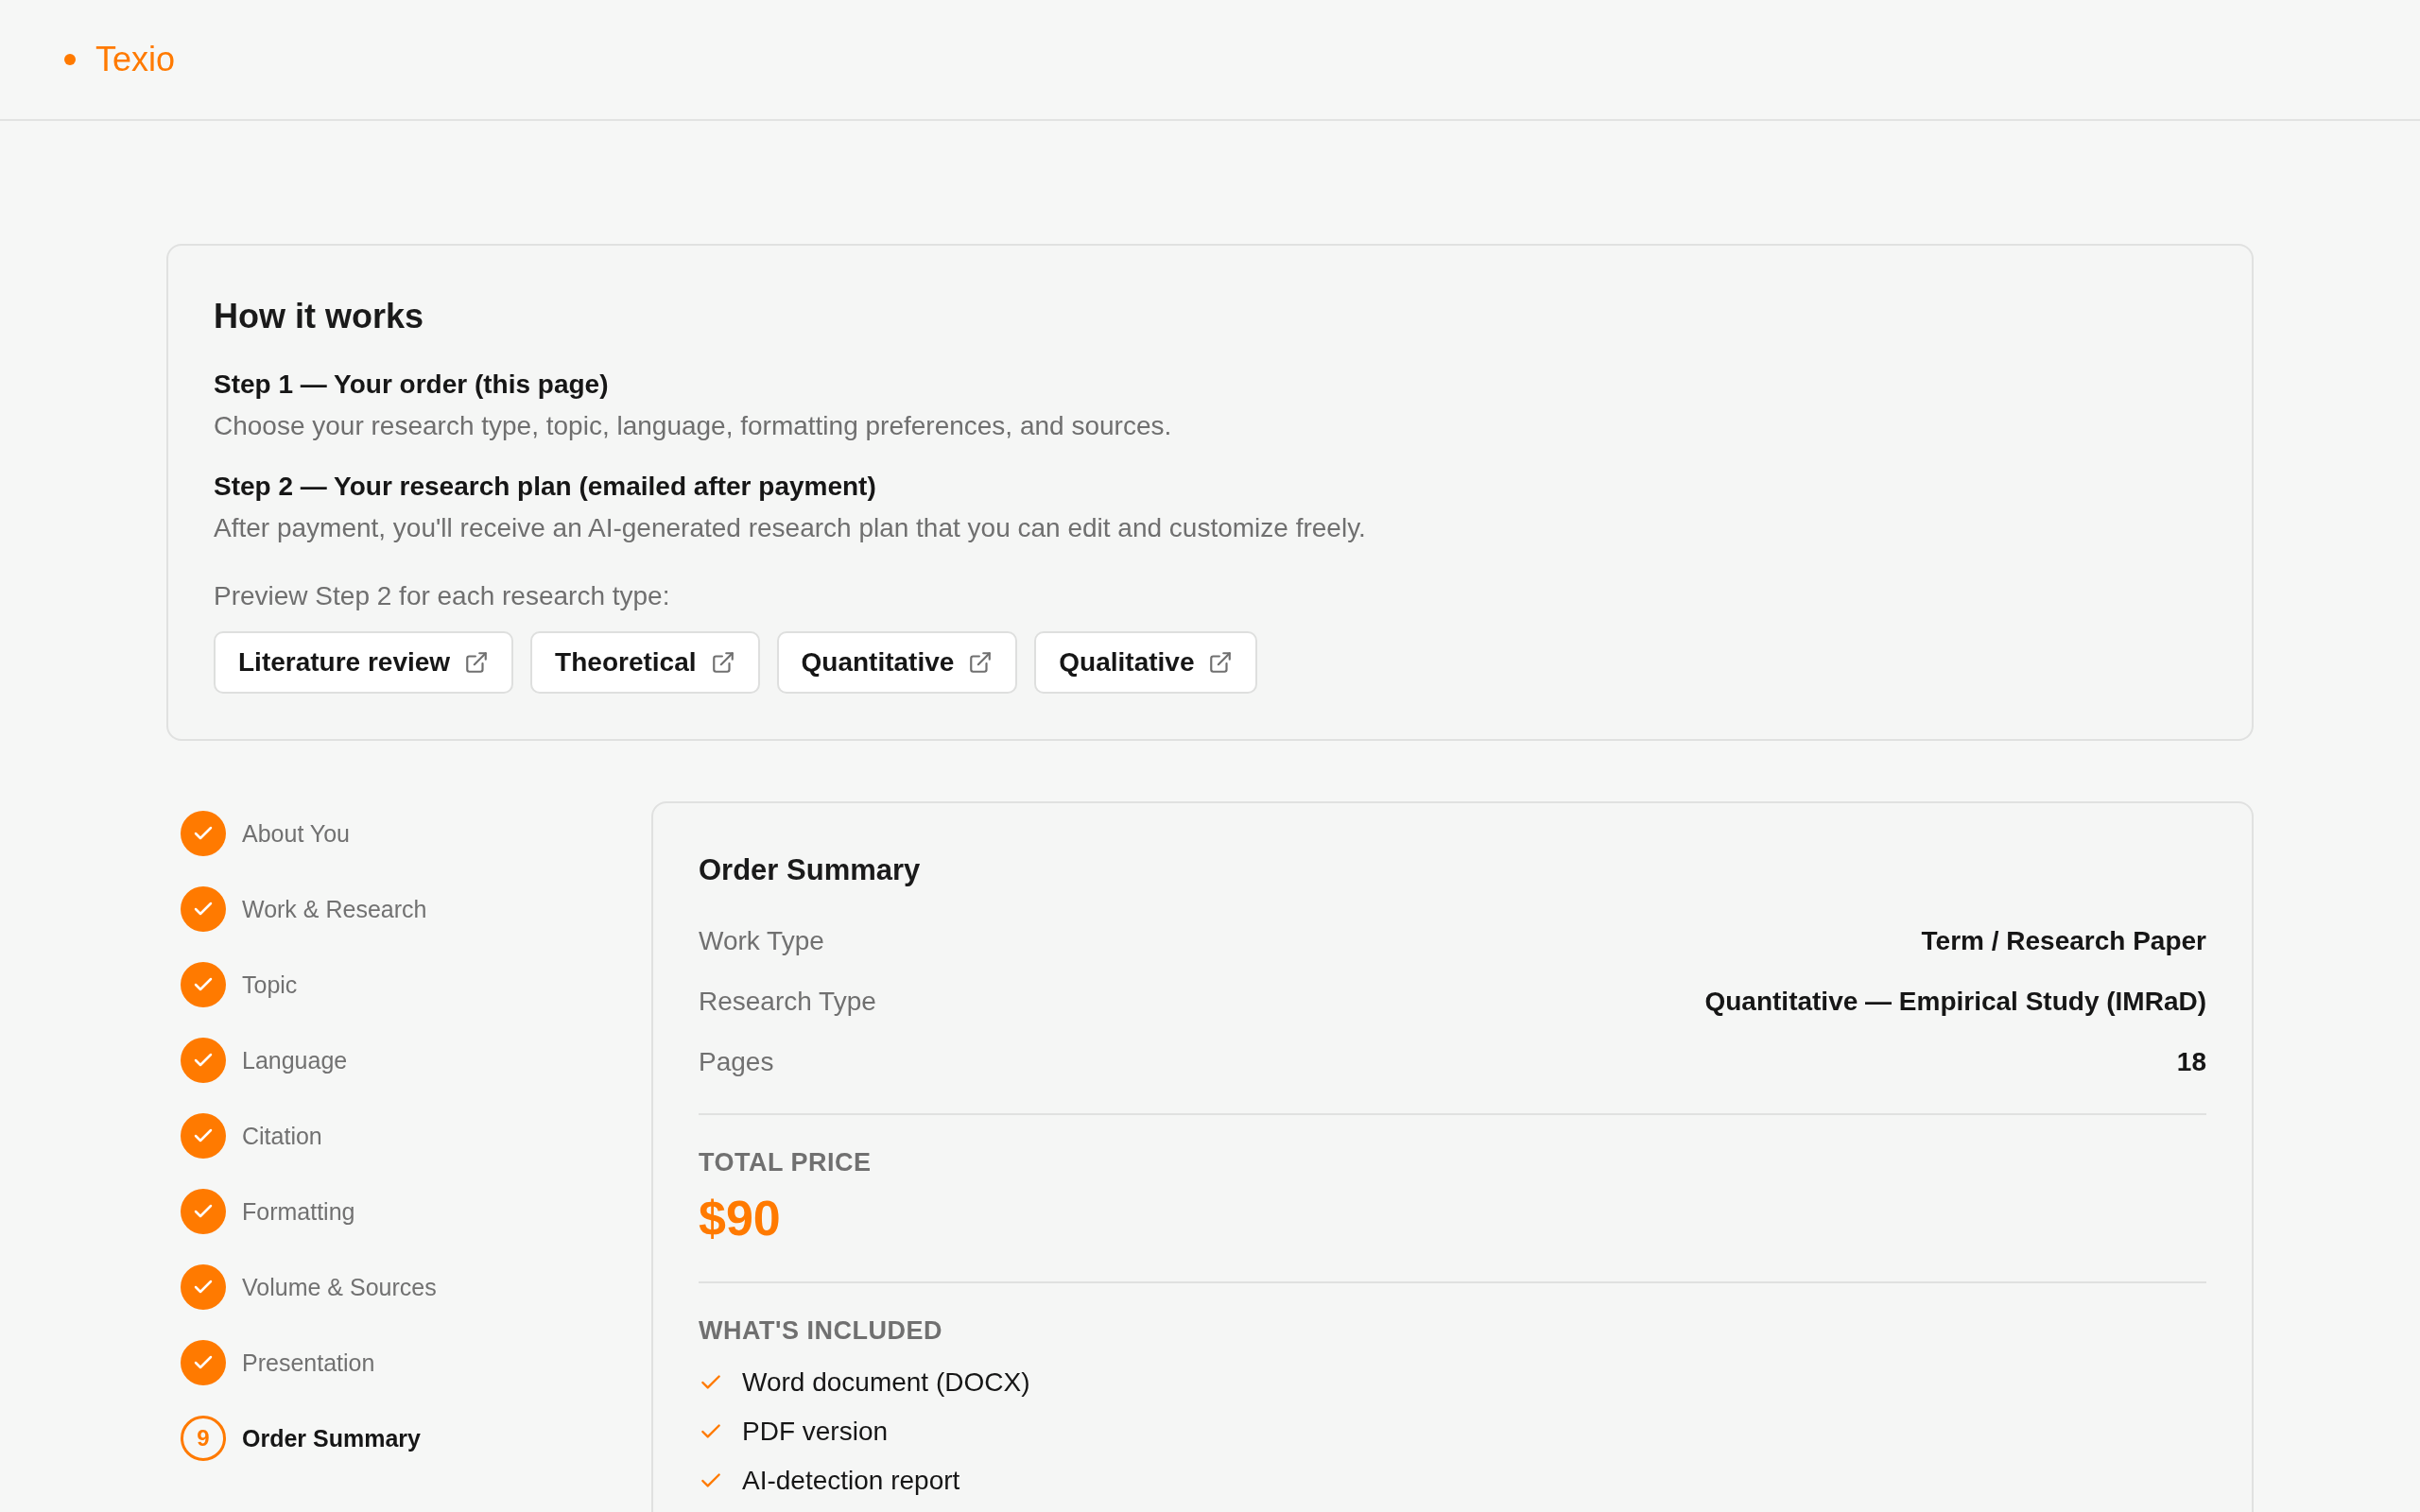 This screenshot has width=2420, height=1512. Describe the element at coordinates (270, 985) in the screenshot. I see `step-nav-link: Topic` at that location.